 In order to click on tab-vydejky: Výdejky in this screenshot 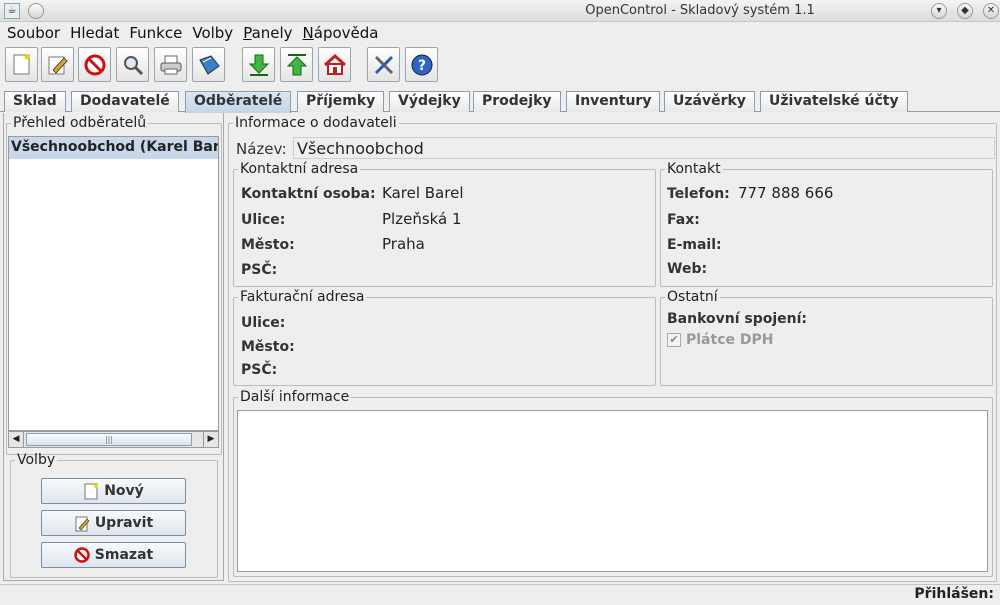, I will do `click(429, 101)`.